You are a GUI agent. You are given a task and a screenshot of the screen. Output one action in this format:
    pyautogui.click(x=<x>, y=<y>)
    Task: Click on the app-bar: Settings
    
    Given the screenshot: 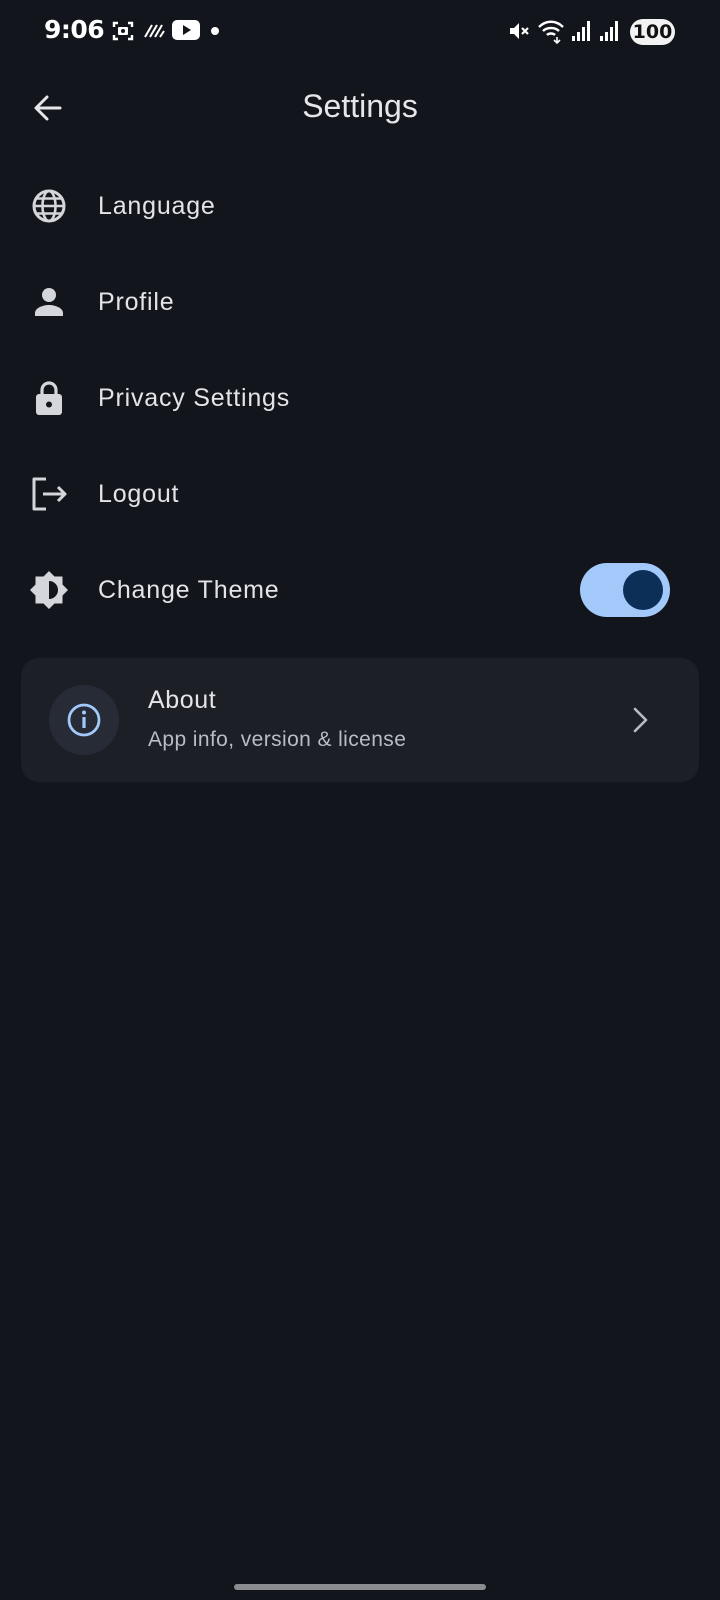 What is the action you would take?
    pyautogui.click(x=360, y=107)
    